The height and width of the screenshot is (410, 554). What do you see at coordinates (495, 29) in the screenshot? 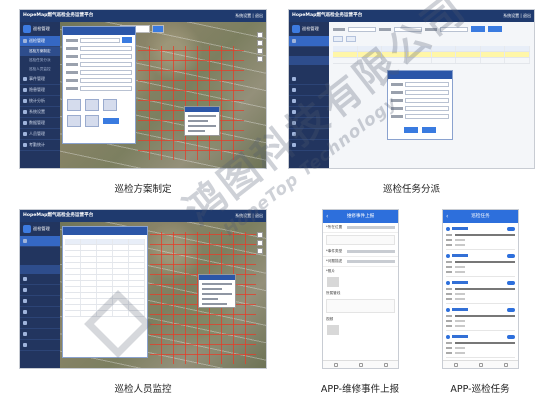
I see `reset-button` at bounding box center [495, 29].